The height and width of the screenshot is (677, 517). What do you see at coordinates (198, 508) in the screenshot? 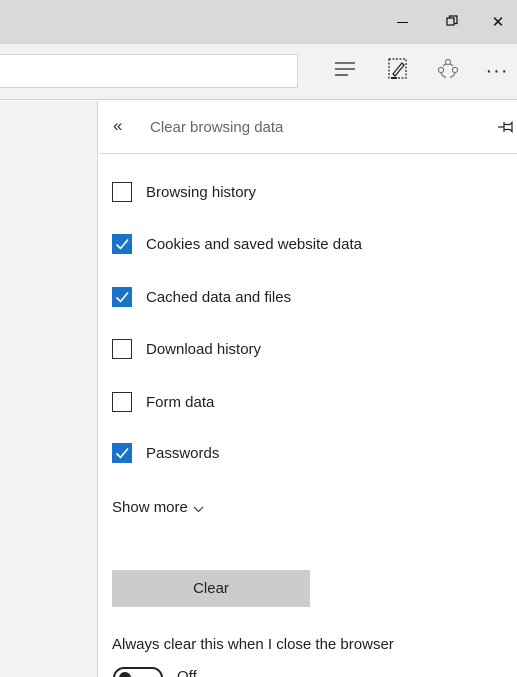
I see `chevron-down-icon` at bounding box center [198, 508].